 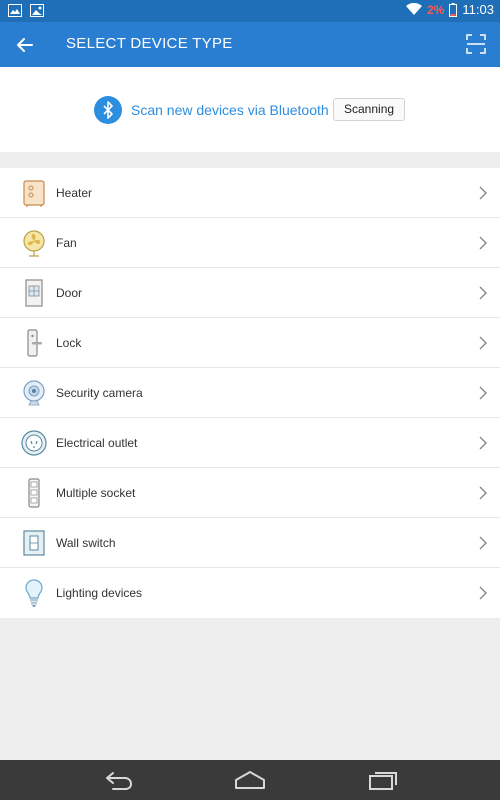 What do you see at coordinates (250, 11) in the screenshot?
I see `status-bar: 2% 11:03` at bounding box center [250, 11].